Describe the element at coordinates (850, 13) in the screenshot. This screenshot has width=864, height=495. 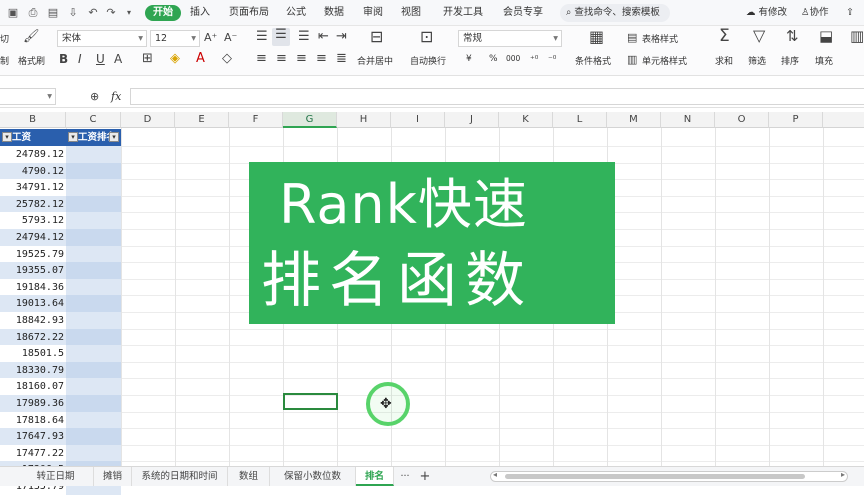
I see `share-button: ⇪` at that location.